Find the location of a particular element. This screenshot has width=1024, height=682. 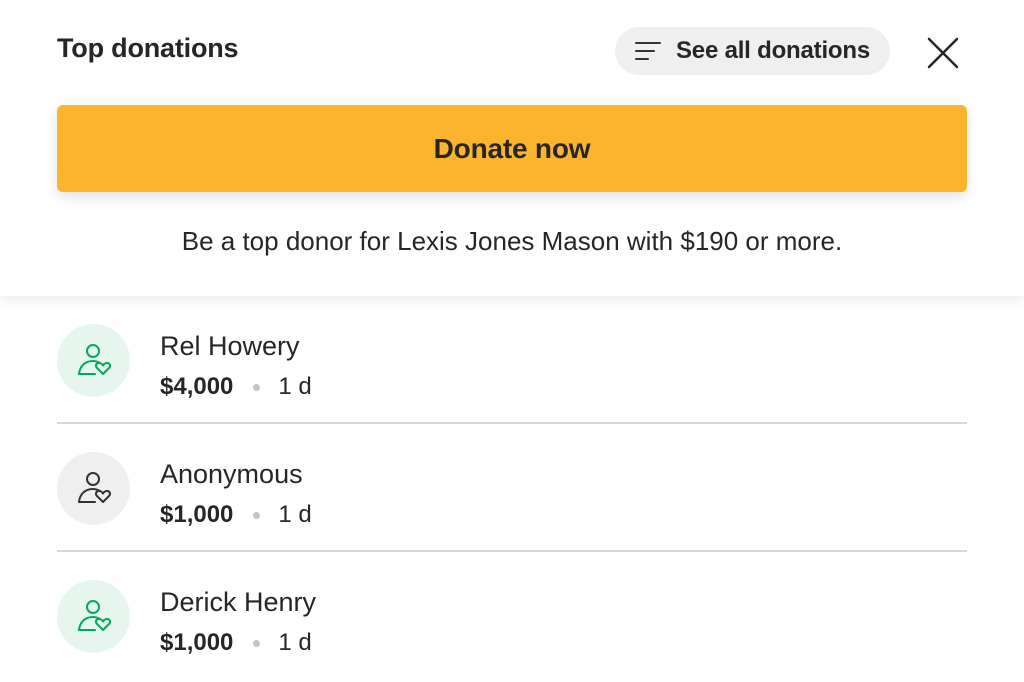

close-button is located at coordinates (943, 53).